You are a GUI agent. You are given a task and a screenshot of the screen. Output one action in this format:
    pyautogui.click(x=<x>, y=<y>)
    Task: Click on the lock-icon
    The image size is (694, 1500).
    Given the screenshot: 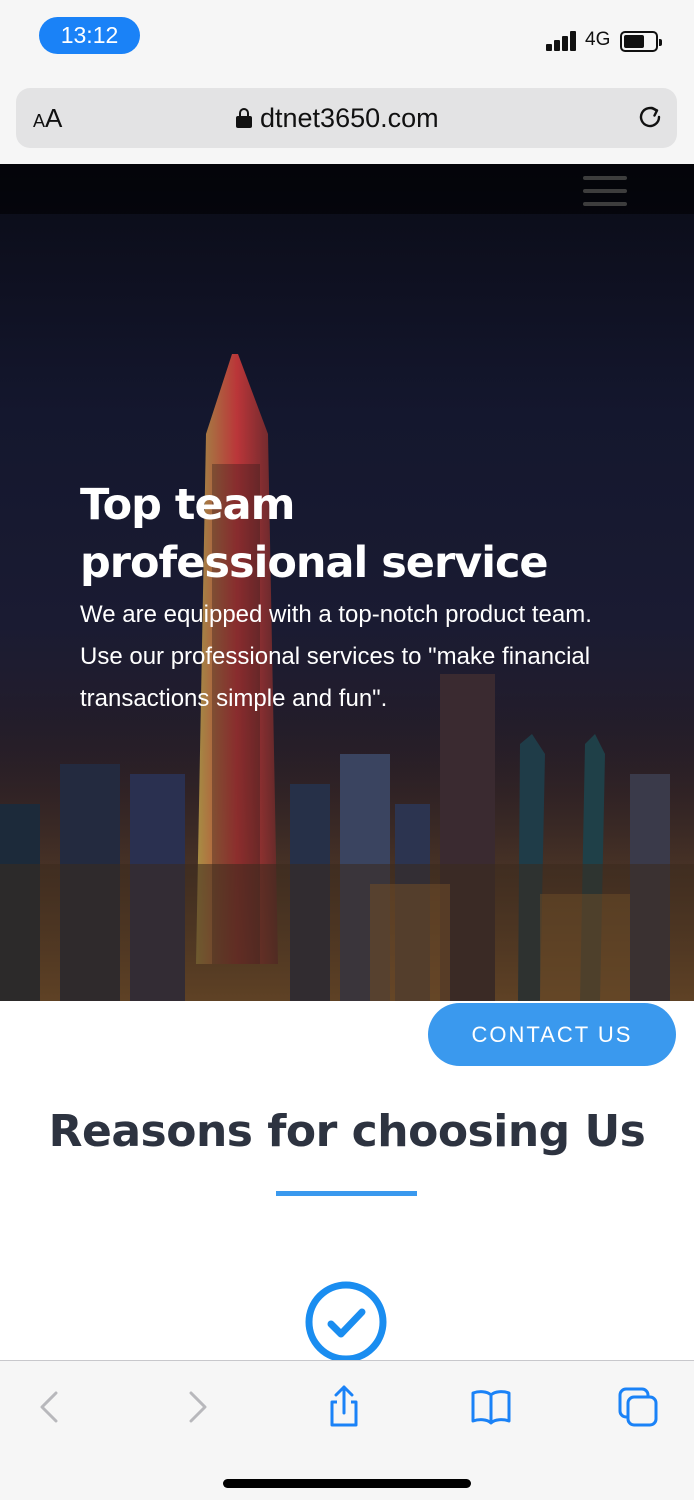 What is the action you would take?
    pyautogui.click(x=244, y=118)
    